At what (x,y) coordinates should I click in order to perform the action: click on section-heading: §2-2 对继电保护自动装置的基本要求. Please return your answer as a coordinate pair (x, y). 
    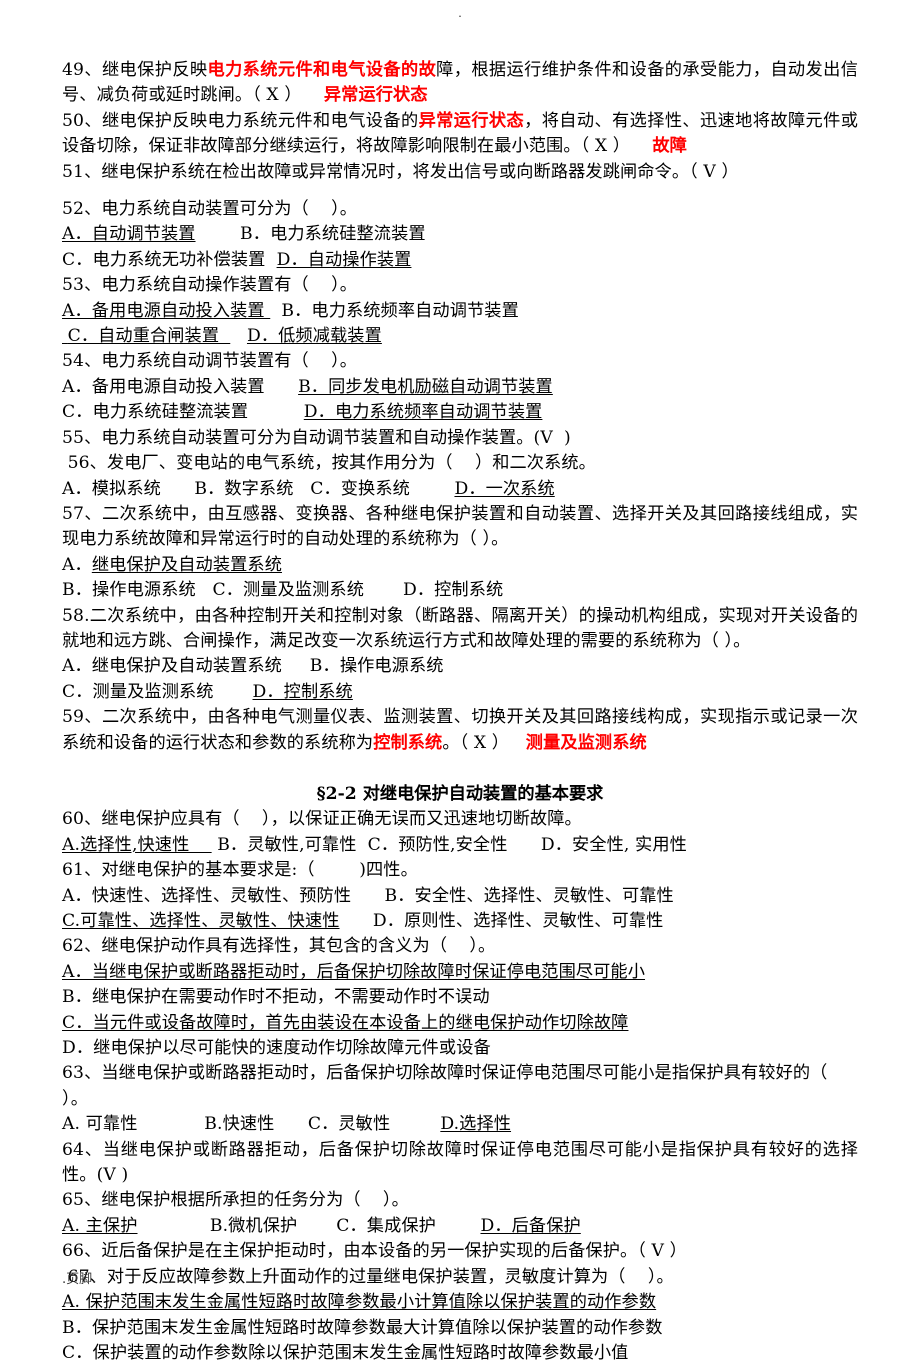
    Looking at the image, I should click on (460, 793).